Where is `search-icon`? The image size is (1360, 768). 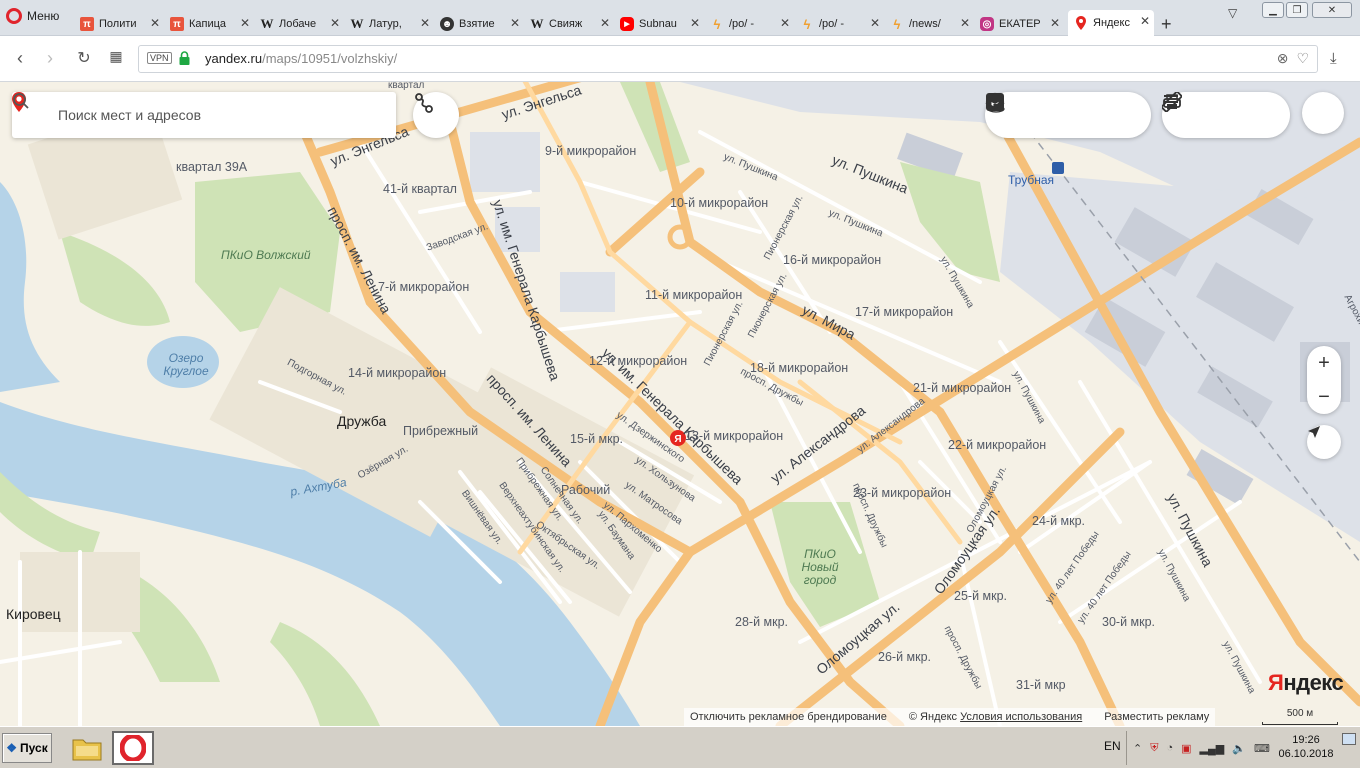 search-icon is located at coordinates (21, 101).